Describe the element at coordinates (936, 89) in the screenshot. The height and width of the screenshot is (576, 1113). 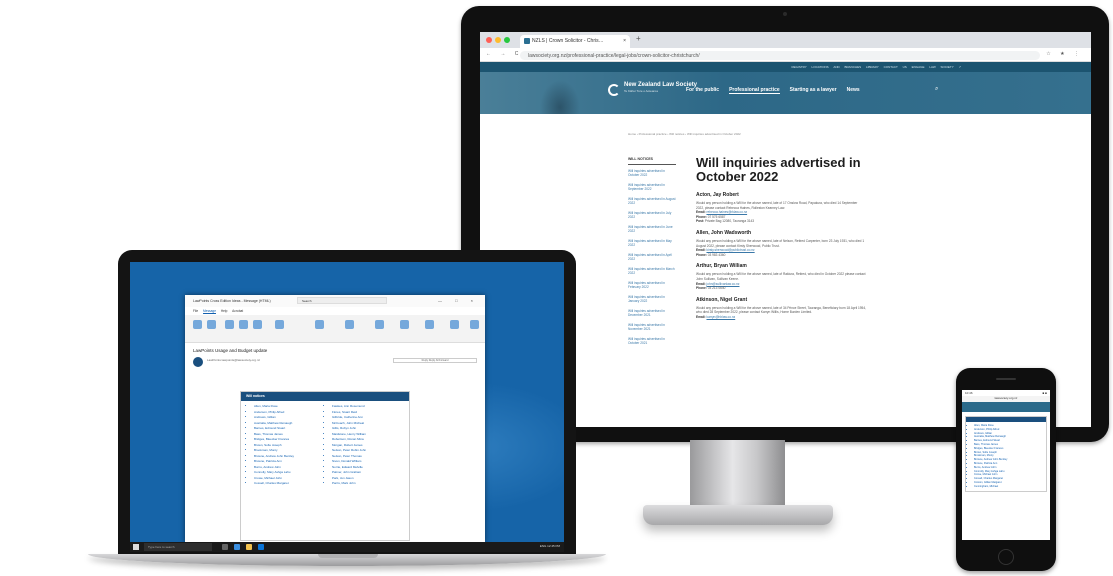
I see `search-icon: ⌕` at that location.